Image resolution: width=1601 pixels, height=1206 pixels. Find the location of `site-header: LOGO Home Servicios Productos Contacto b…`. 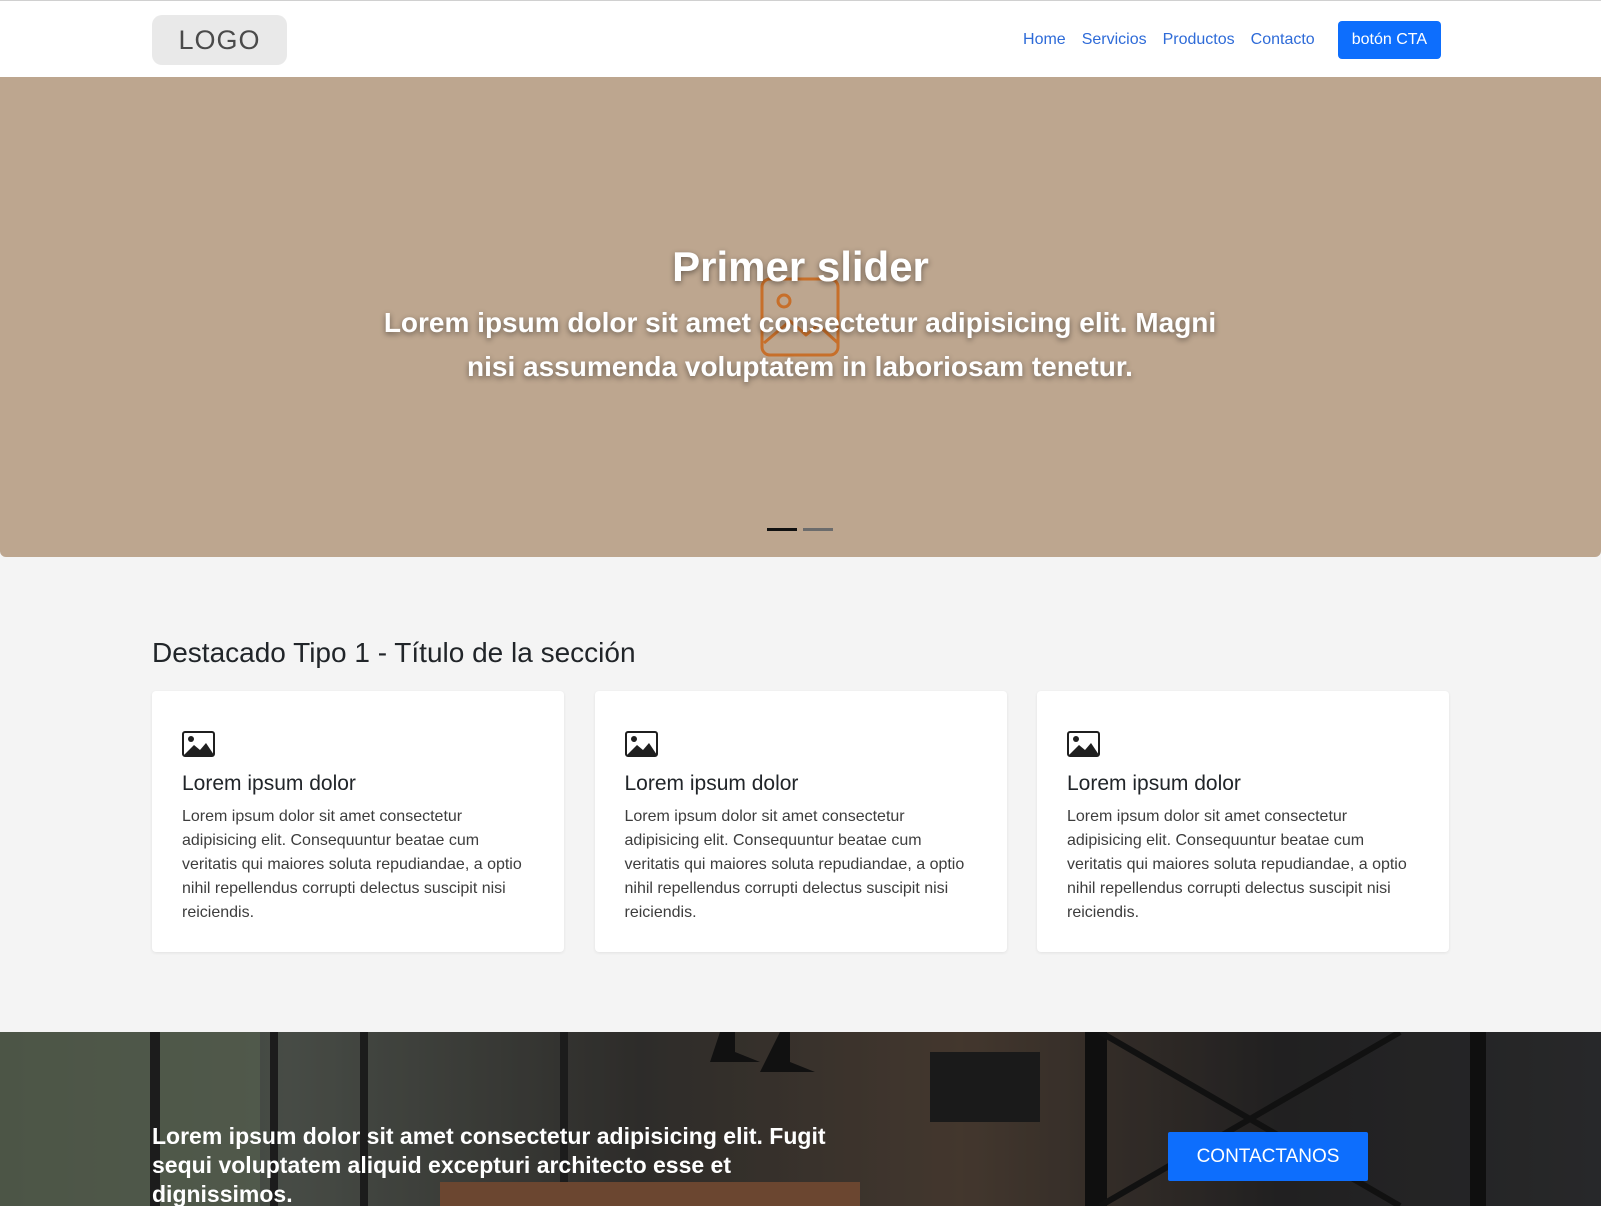

site-header: LOGO Home Servicios Productos Contacto b… is located at coordinates (800, 38).